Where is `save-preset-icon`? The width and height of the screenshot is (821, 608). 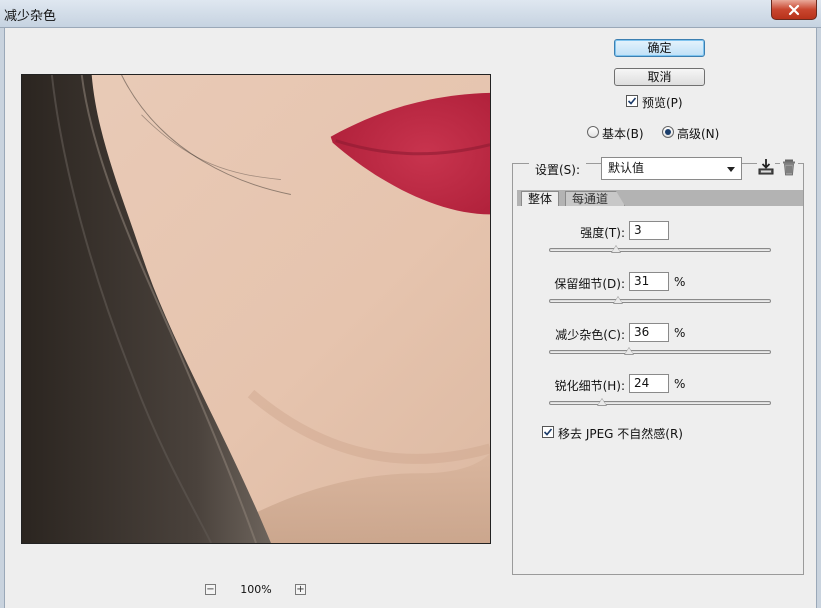 save-preset-icon is located at coordinates (766, 167).